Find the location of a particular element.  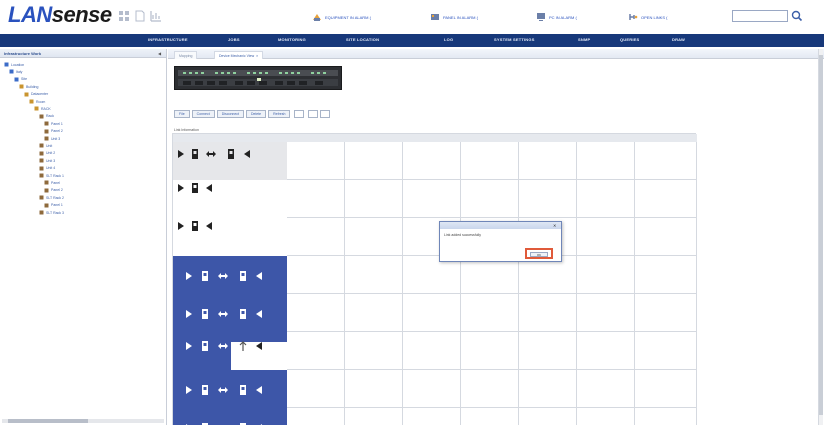

toolbar-refresh-button: Refresh is located at coordinates (279, 113).